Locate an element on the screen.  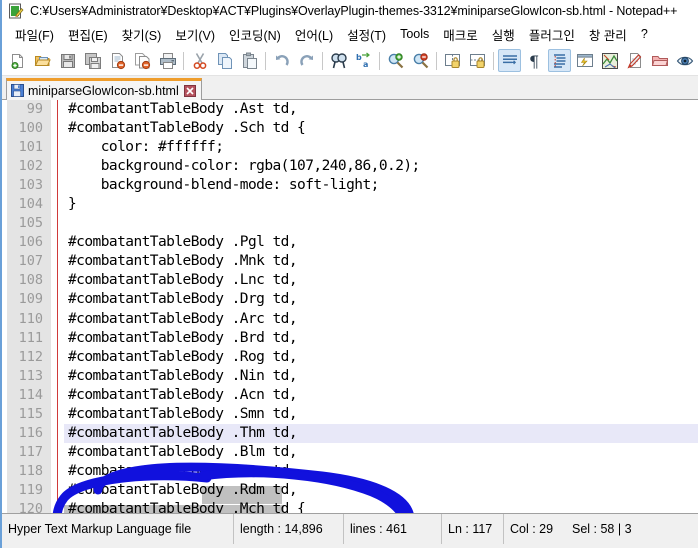
save-icon is located at coordinates (67, 60).